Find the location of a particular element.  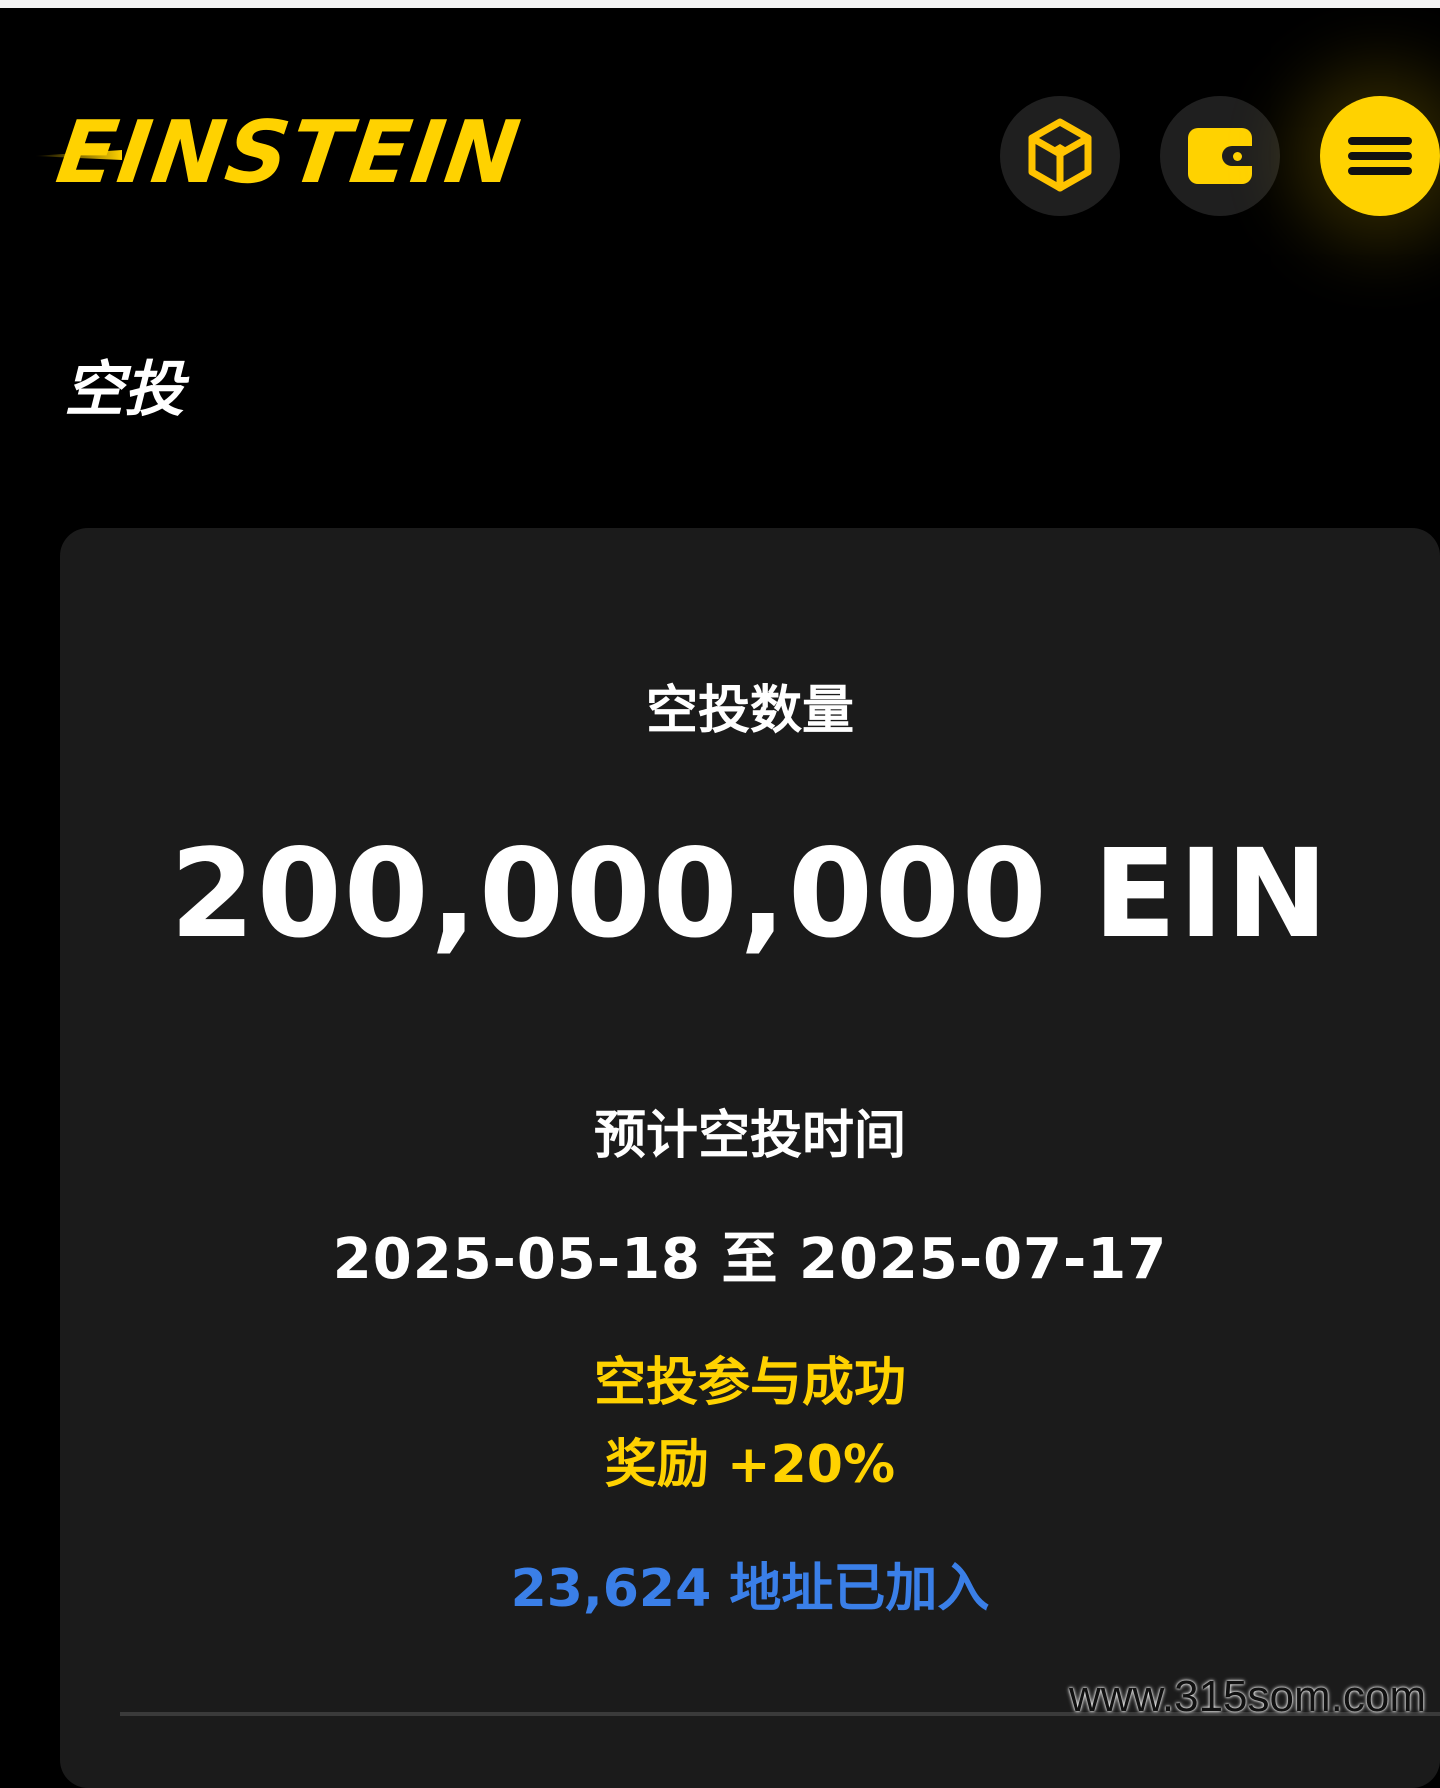

wallet-icon is located at coordinates (1220, 156).